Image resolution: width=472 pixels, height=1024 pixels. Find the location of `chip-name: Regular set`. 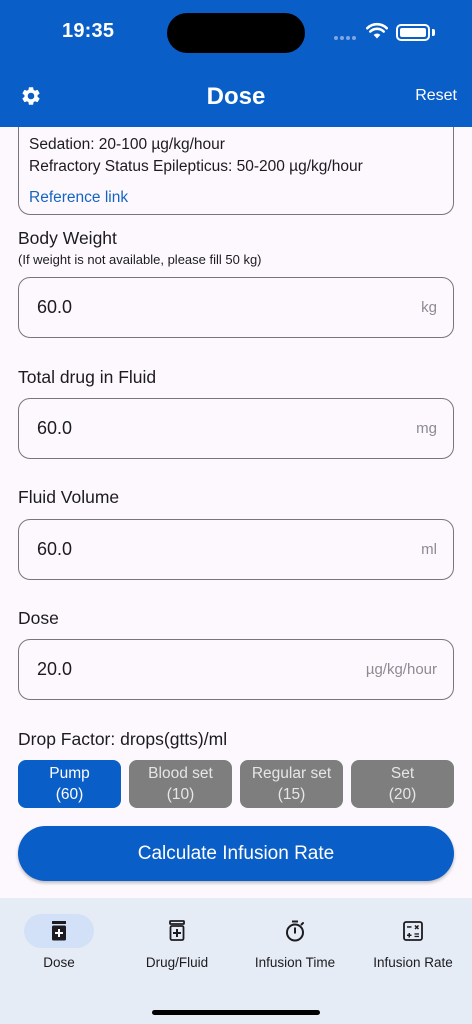

chip-name: Regular set is located at coordinates (291, 773).